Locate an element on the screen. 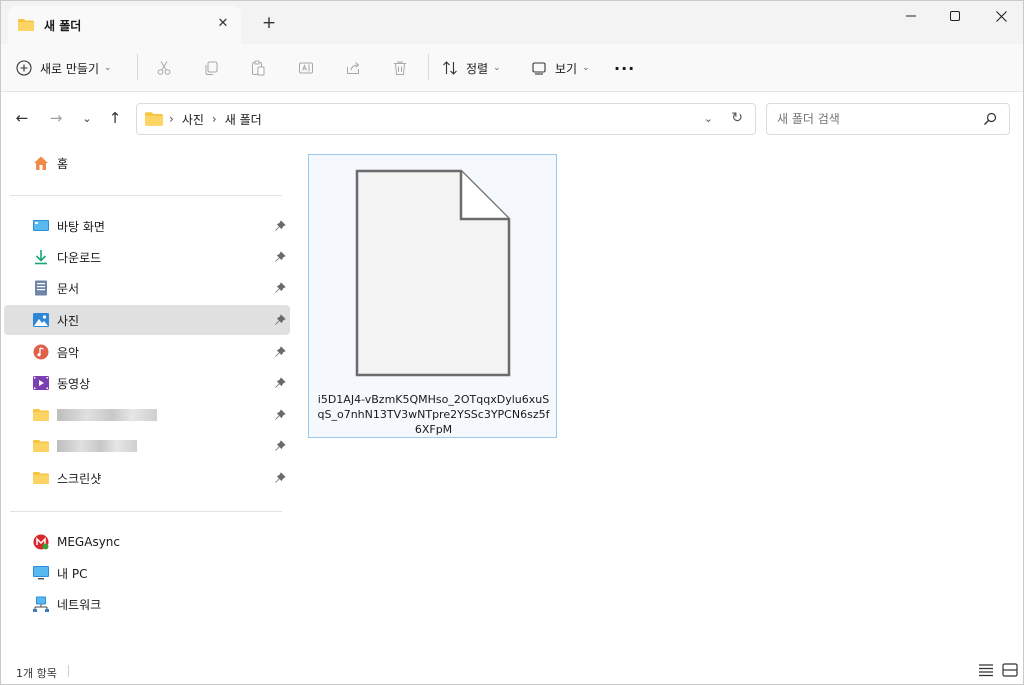 Image resolution: width=1024 pixels, height=685 pixels. sidebar-item-label: 음악 is located at coordinates (68, 352).